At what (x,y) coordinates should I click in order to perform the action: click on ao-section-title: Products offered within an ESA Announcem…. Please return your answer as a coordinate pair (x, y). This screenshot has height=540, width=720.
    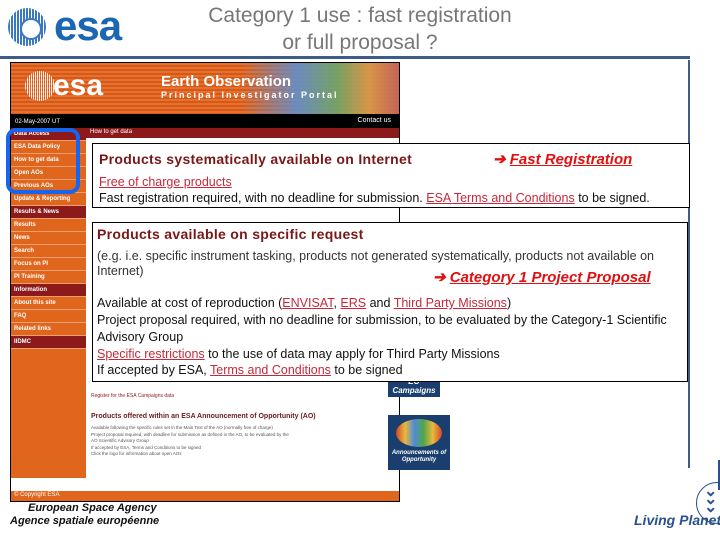
    Looking at the image, I should click on (203, 416).